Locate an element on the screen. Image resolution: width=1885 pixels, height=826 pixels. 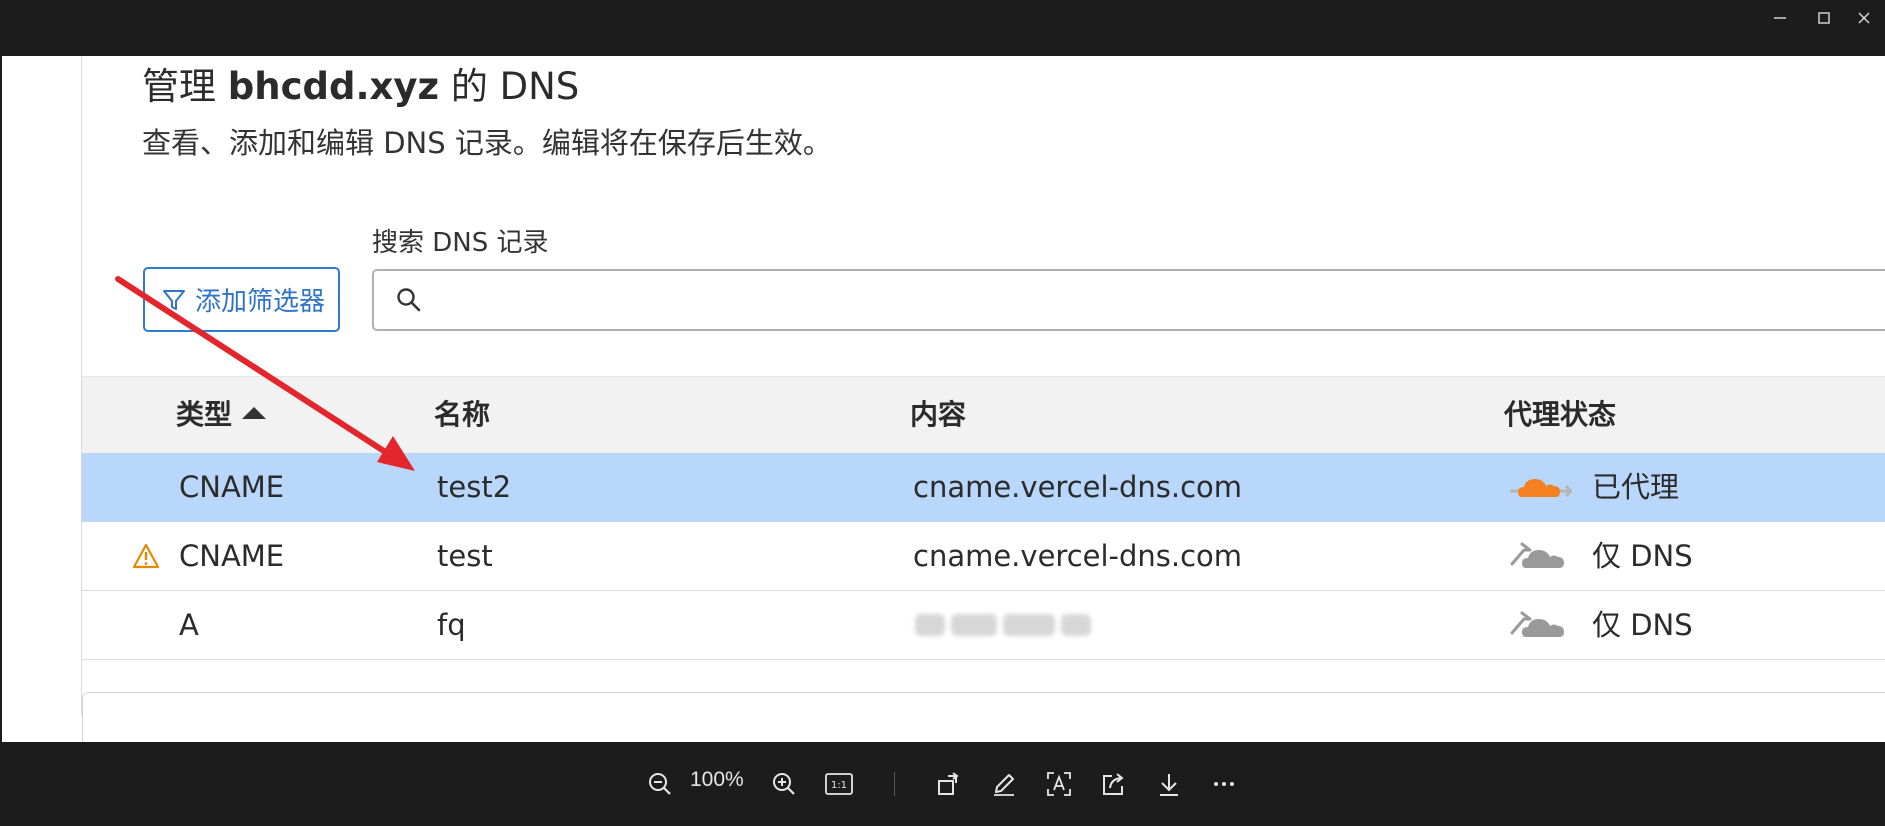
zoom-in-button is located at coordinates (784, 784).